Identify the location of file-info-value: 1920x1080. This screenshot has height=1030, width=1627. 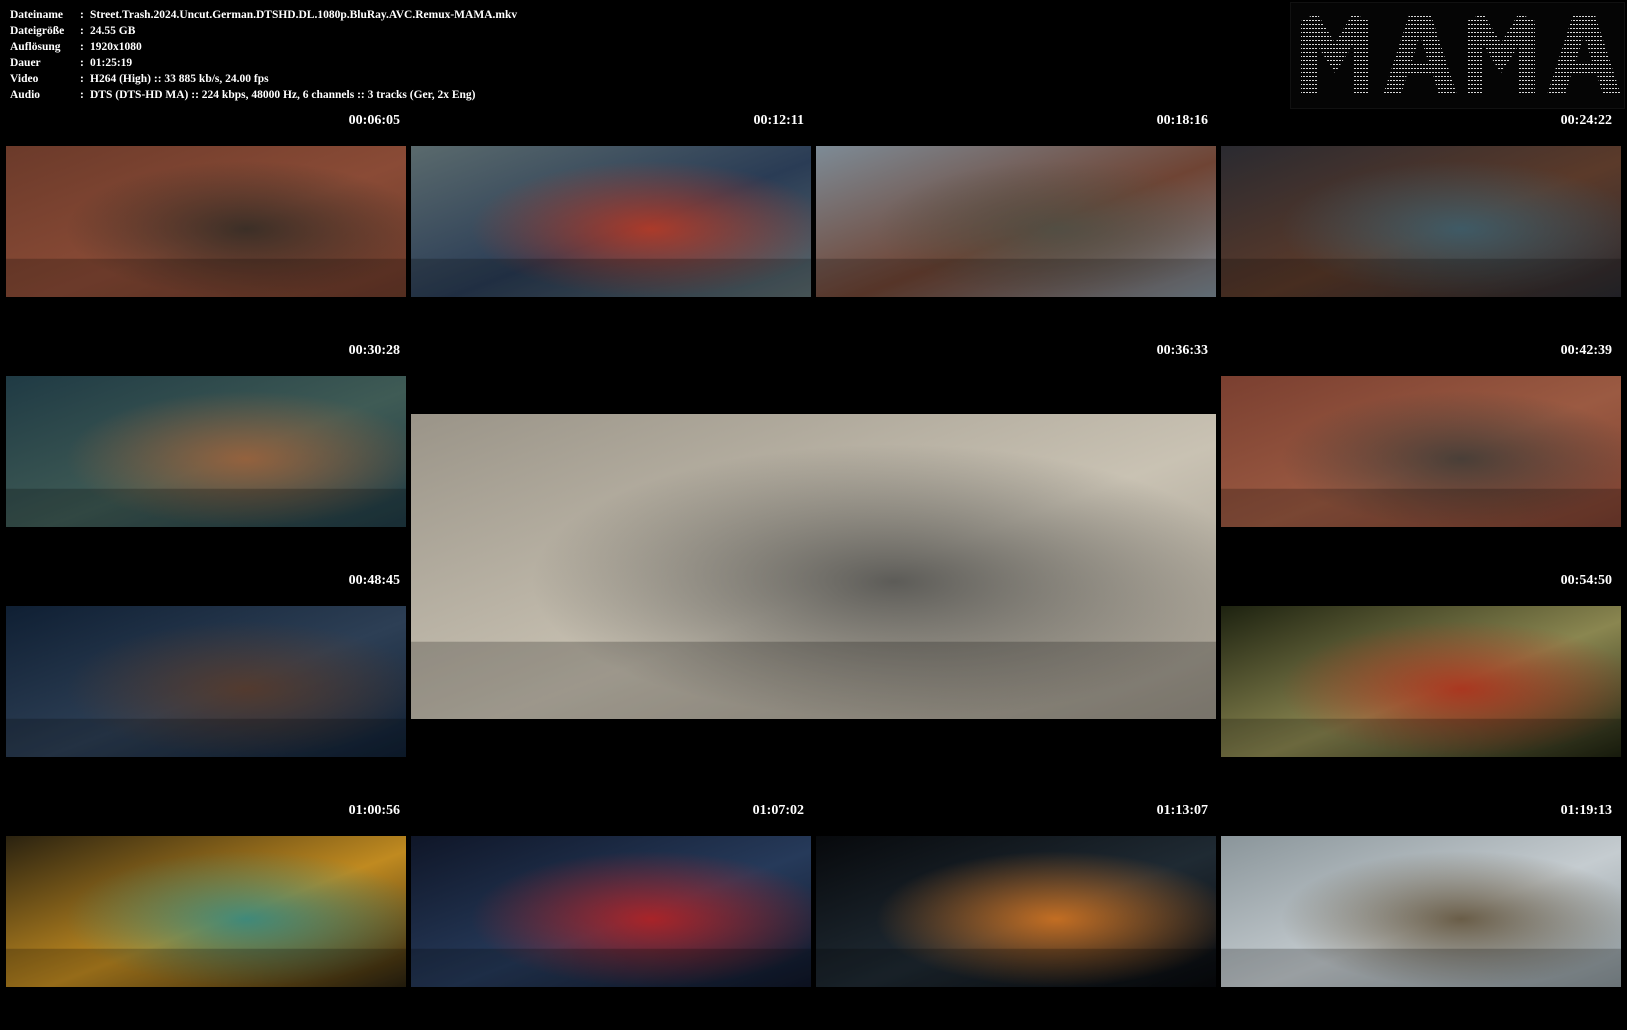
(116, 47).